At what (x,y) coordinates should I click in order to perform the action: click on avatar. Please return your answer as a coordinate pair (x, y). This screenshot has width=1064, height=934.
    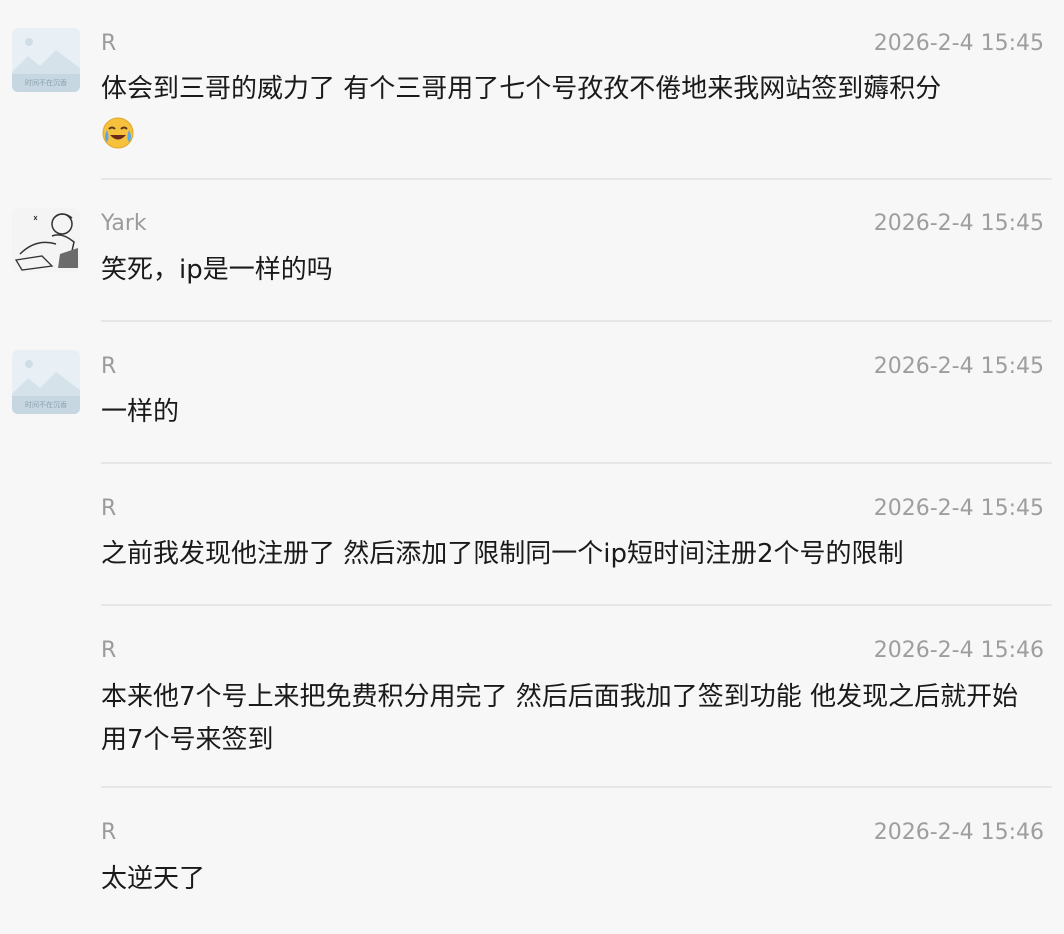
    Looking at the image, I should click on (46, 240).